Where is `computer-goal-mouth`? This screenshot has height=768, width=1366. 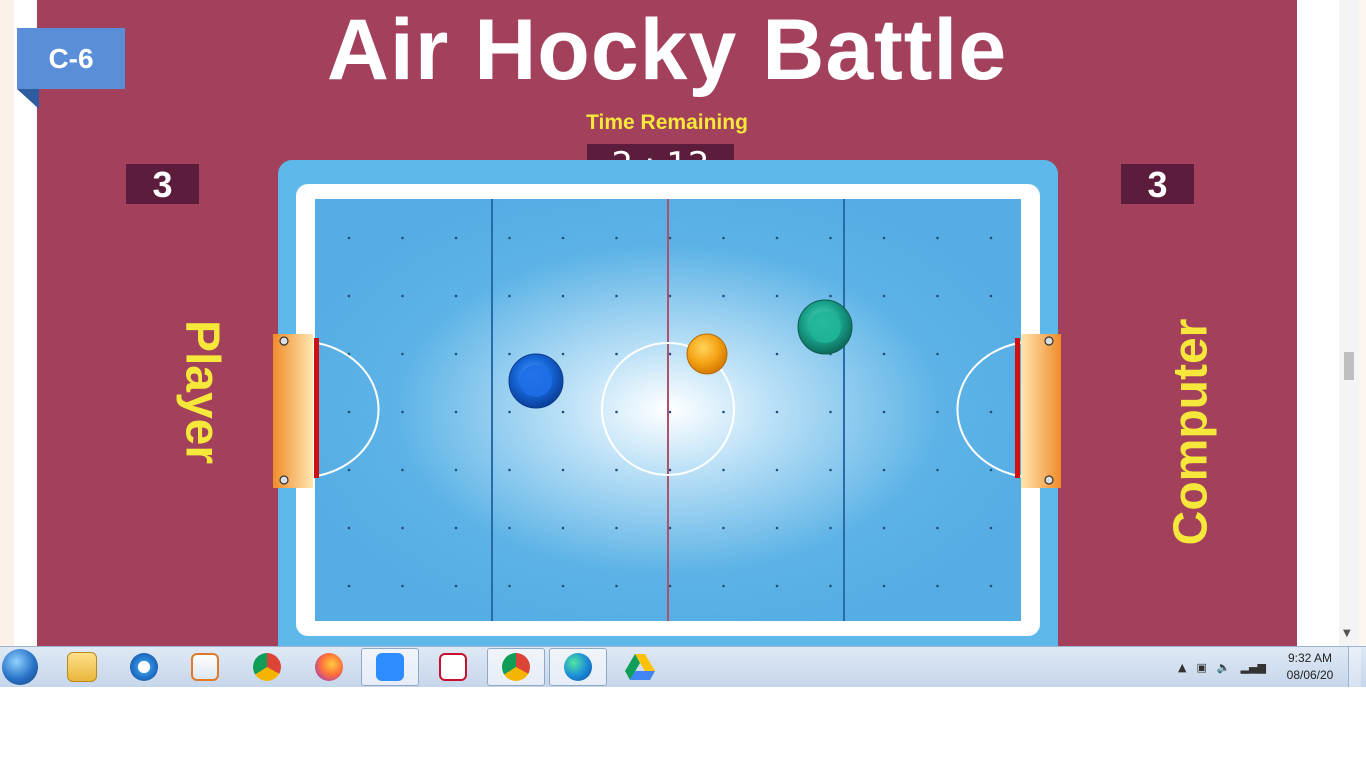 computer-goal-mouth is located at coordinates (1017, 408).